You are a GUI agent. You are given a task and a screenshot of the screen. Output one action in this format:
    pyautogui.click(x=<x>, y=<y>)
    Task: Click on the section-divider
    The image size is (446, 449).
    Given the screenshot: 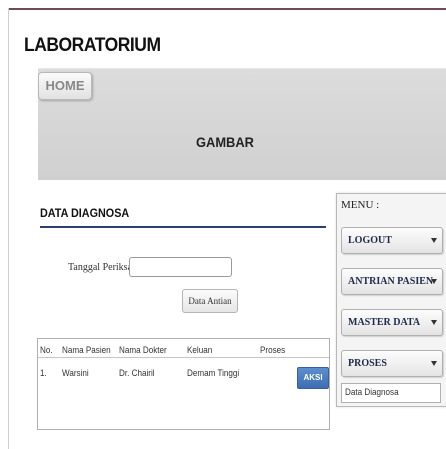 What is the action you would take?
    pyautogui.click(x=183, y=227)
    